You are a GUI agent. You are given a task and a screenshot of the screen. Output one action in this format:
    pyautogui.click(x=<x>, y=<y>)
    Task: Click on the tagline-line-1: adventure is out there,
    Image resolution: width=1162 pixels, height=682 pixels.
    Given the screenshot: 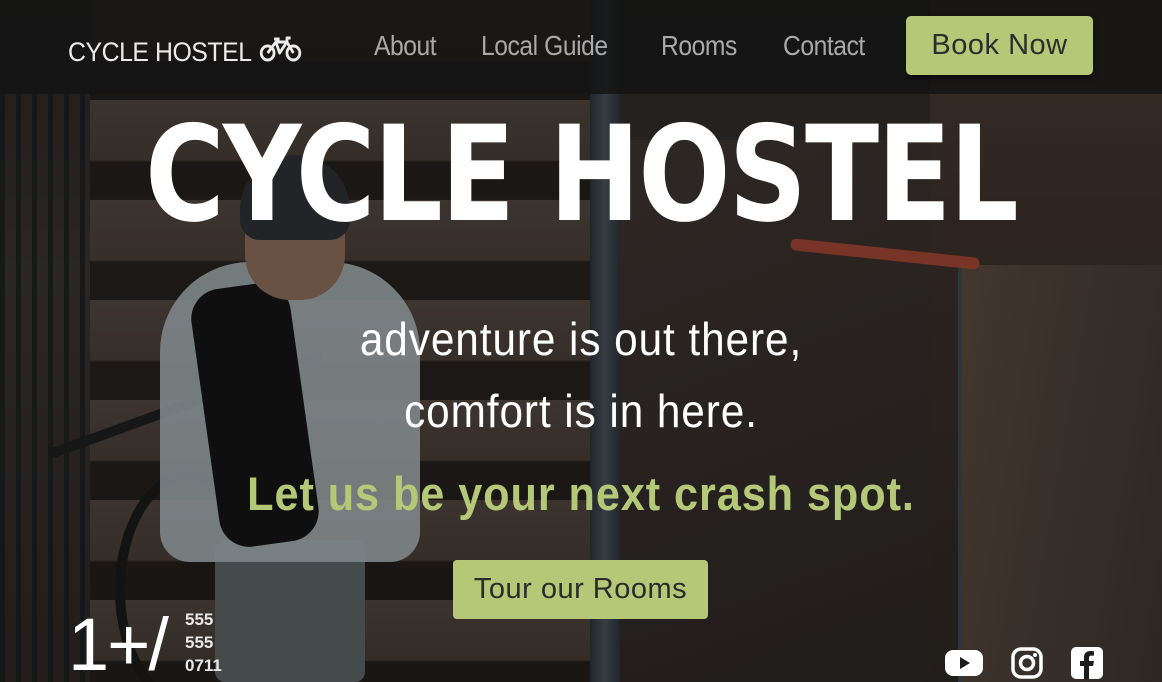 What is the action you would take?
    pyautogui.click(x=581, y=339)
    